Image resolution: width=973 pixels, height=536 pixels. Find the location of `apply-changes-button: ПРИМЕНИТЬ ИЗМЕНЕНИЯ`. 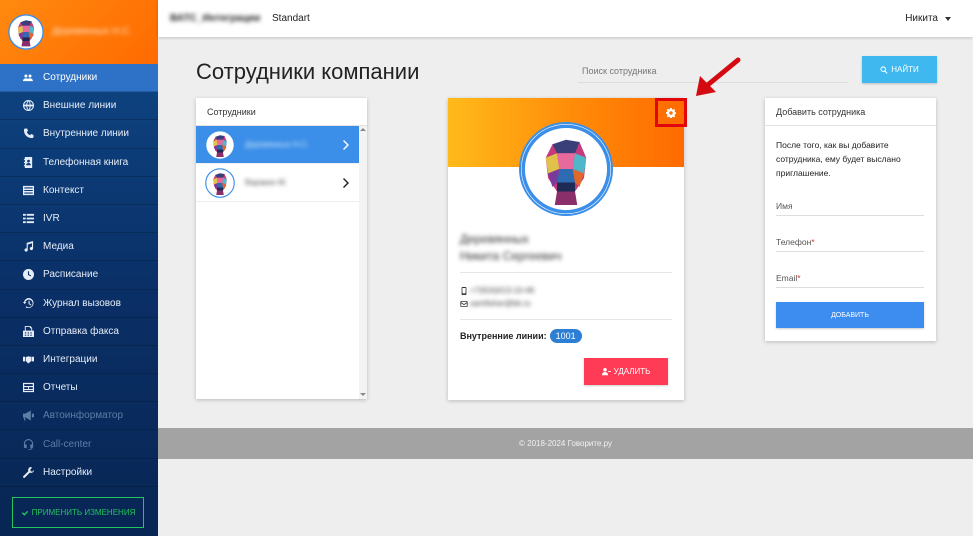

apply-changes-button: ПРИМЕНИТЬ ИЗМЕНЕНИЯ is located at coordinates (78, 512).